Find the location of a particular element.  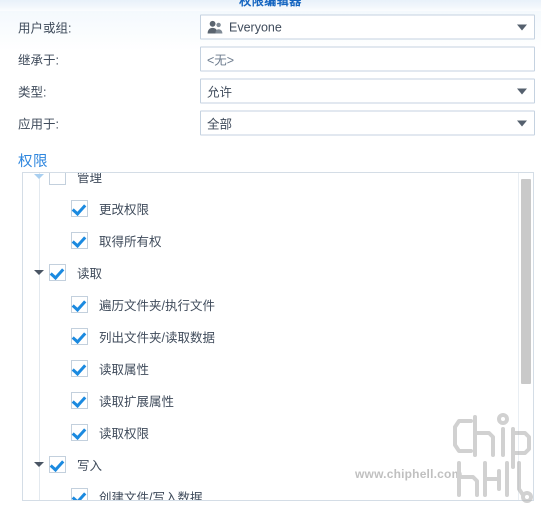

permission-label: 列出文件夹/读取数据 is located at coordinates (157, 337).